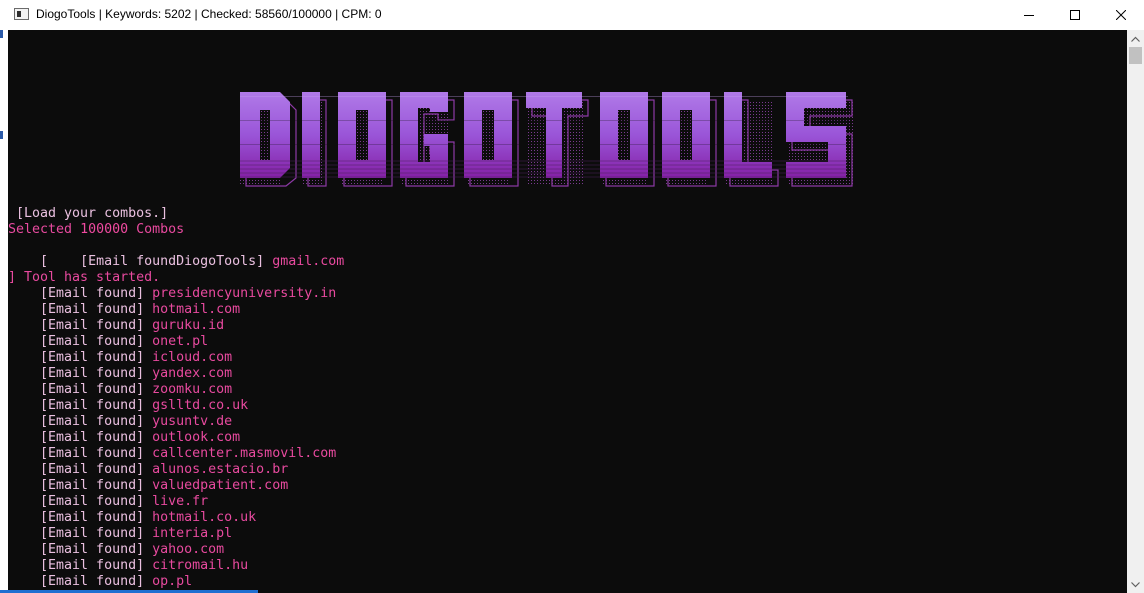  I want to click on email-found-line: [Email found] valuedpatient.com, so click(148, 486).